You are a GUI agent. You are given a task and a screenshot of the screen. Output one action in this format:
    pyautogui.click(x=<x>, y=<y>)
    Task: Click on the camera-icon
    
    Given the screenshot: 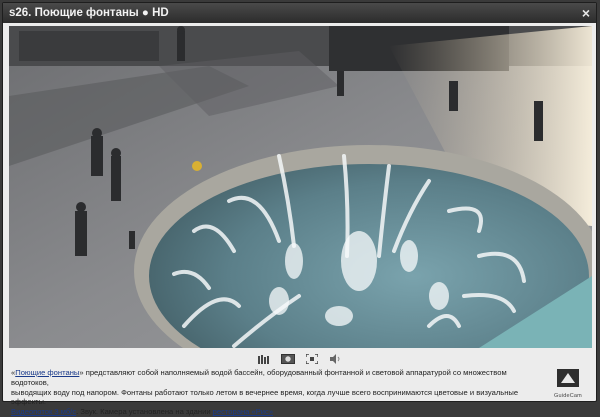 What is the action you would take?
    pyautogui.click(x=288, y=359)
    